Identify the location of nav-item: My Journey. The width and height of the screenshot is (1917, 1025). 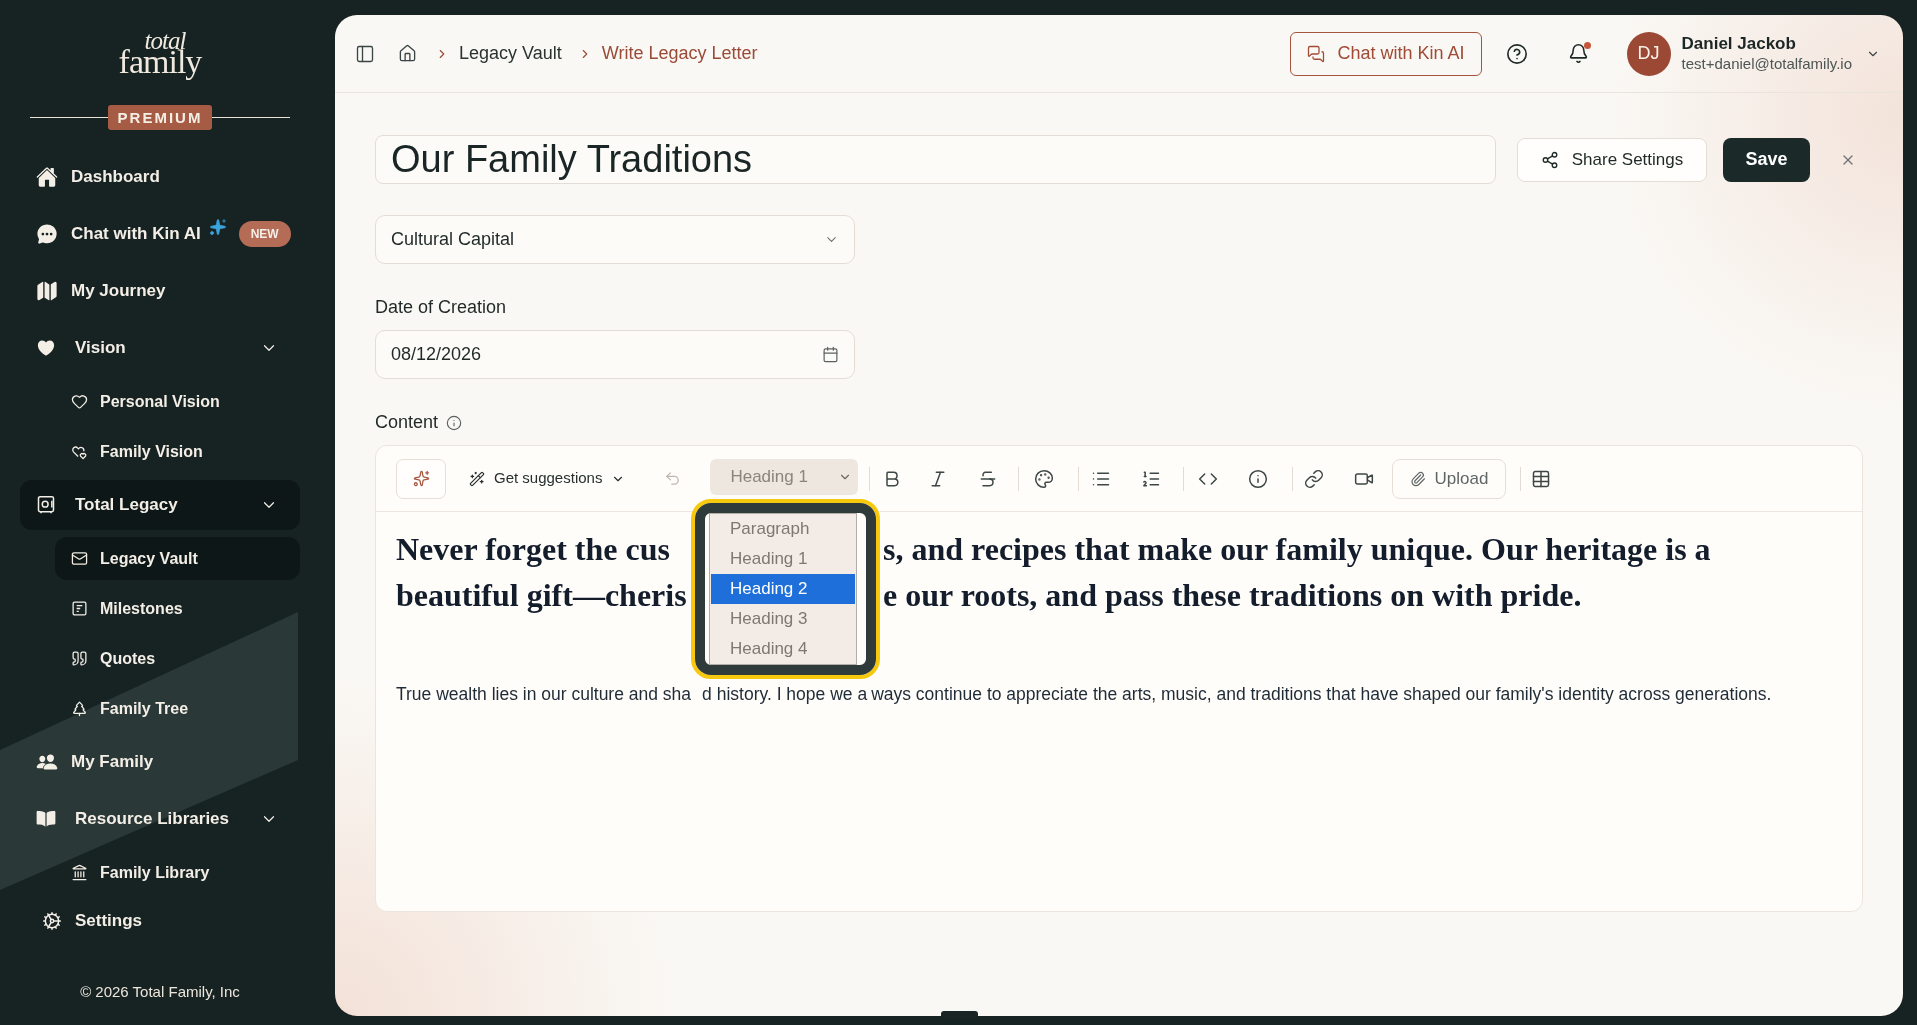
(95, 291).